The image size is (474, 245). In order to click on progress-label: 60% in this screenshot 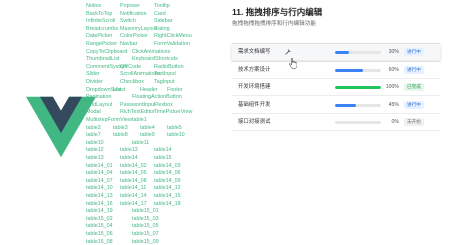, I will do `click(393, 69)`.